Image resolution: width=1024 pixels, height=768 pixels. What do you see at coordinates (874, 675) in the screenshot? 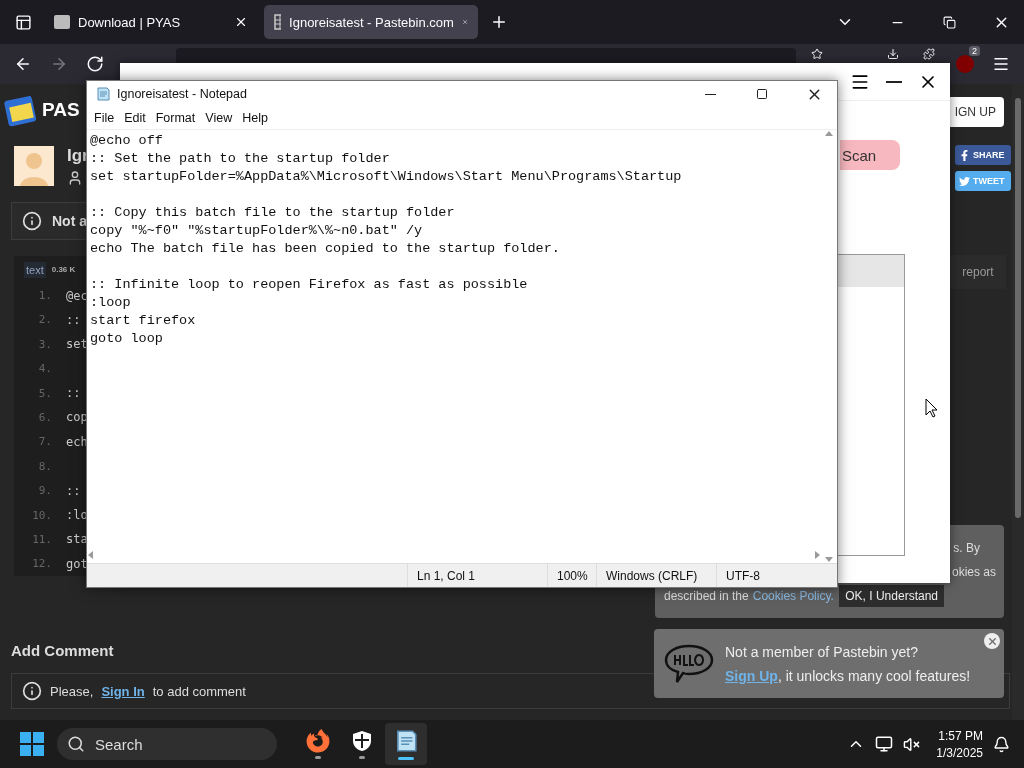
I see `popup-text: , it unlocks many cool features!` at bounding box center [874, 675].